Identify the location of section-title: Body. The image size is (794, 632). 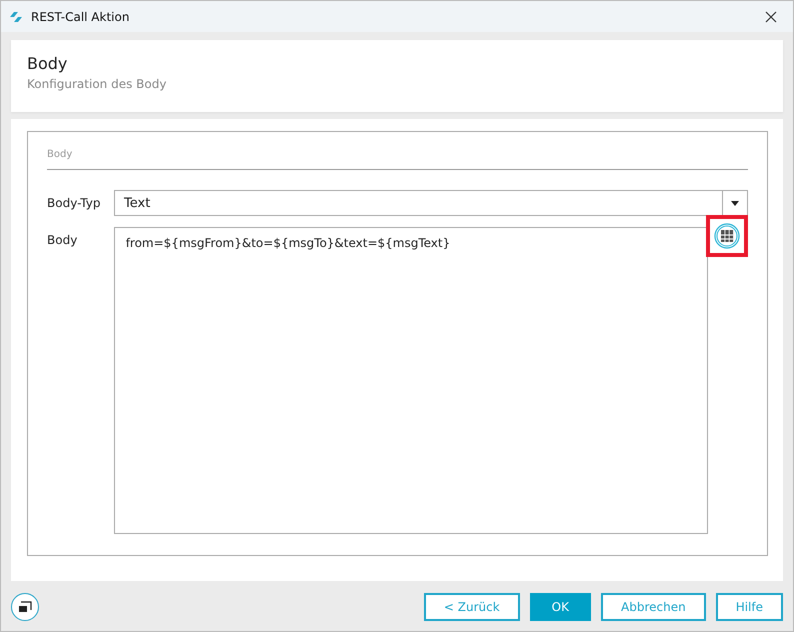
(60, 154).